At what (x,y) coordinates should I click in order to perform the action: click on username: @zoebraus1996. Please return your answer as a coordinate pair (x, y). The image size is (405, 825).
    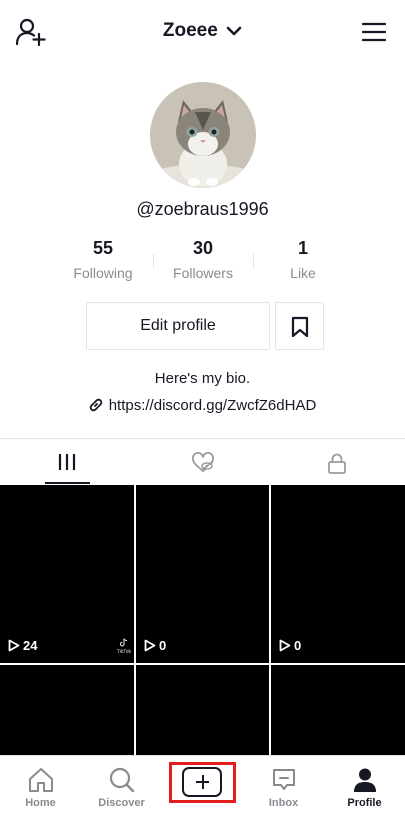
    Looking at the image, I should click on (202, 209).